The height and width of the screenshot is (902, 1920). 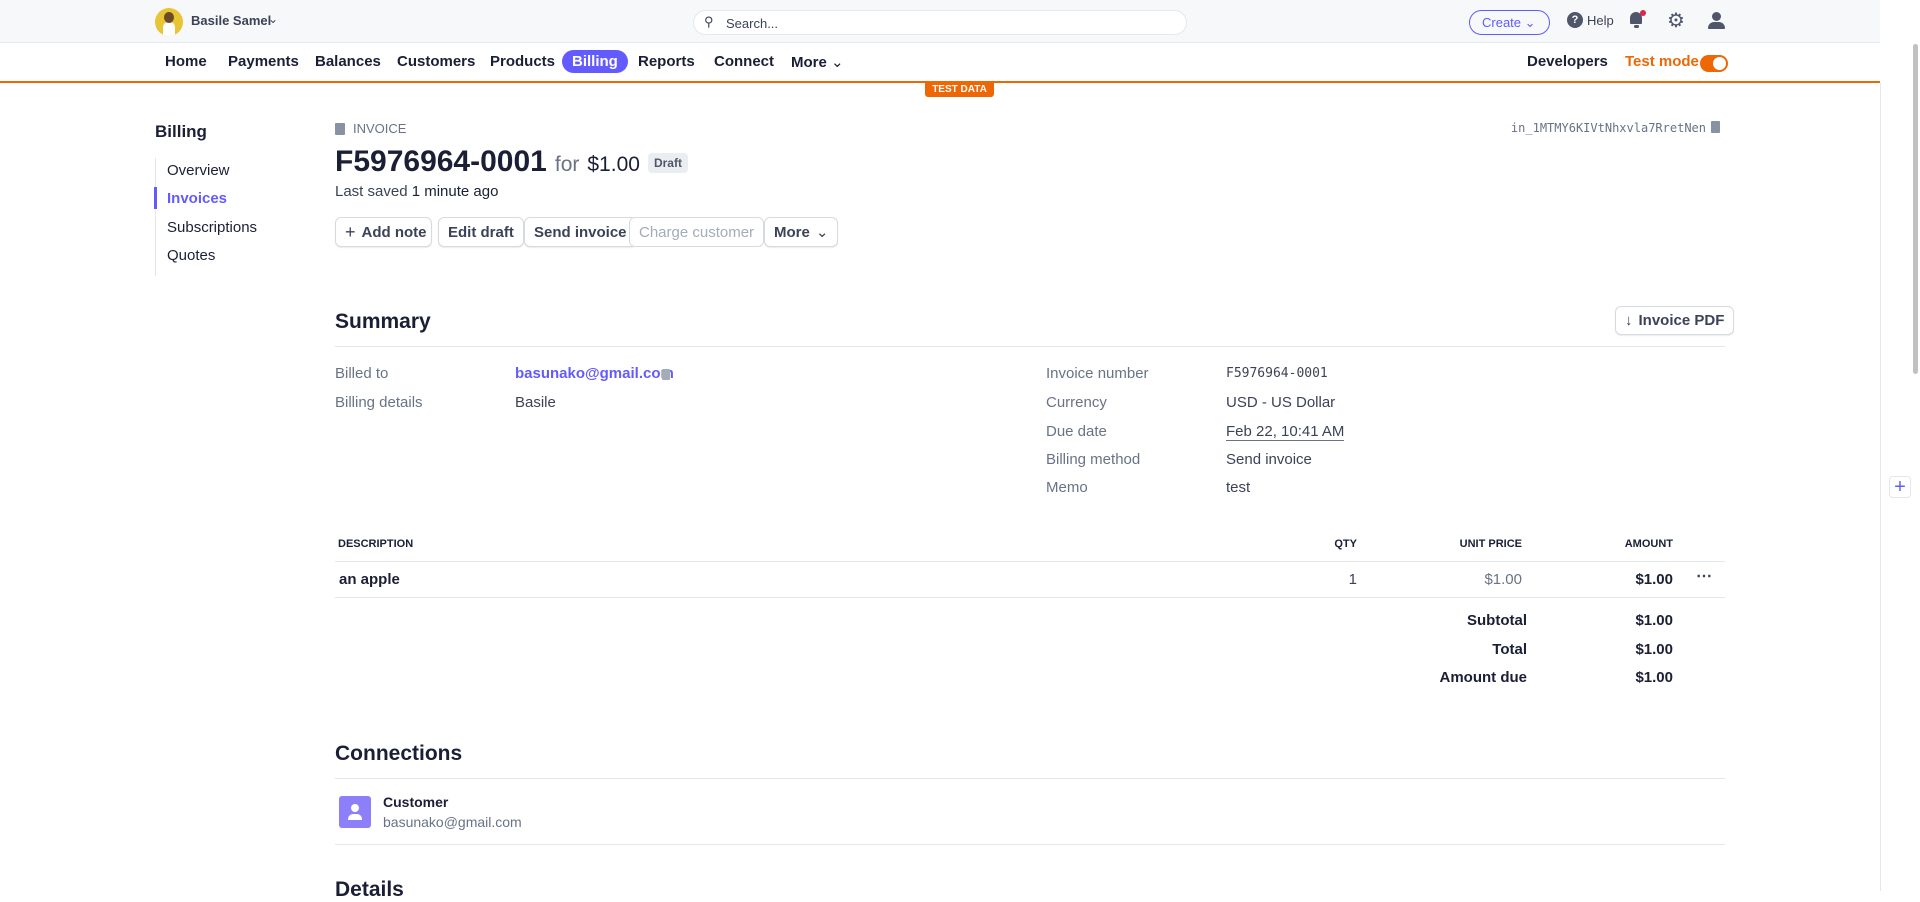 I want to click on due-date-label: Due date, so click(x=1076, y=431).